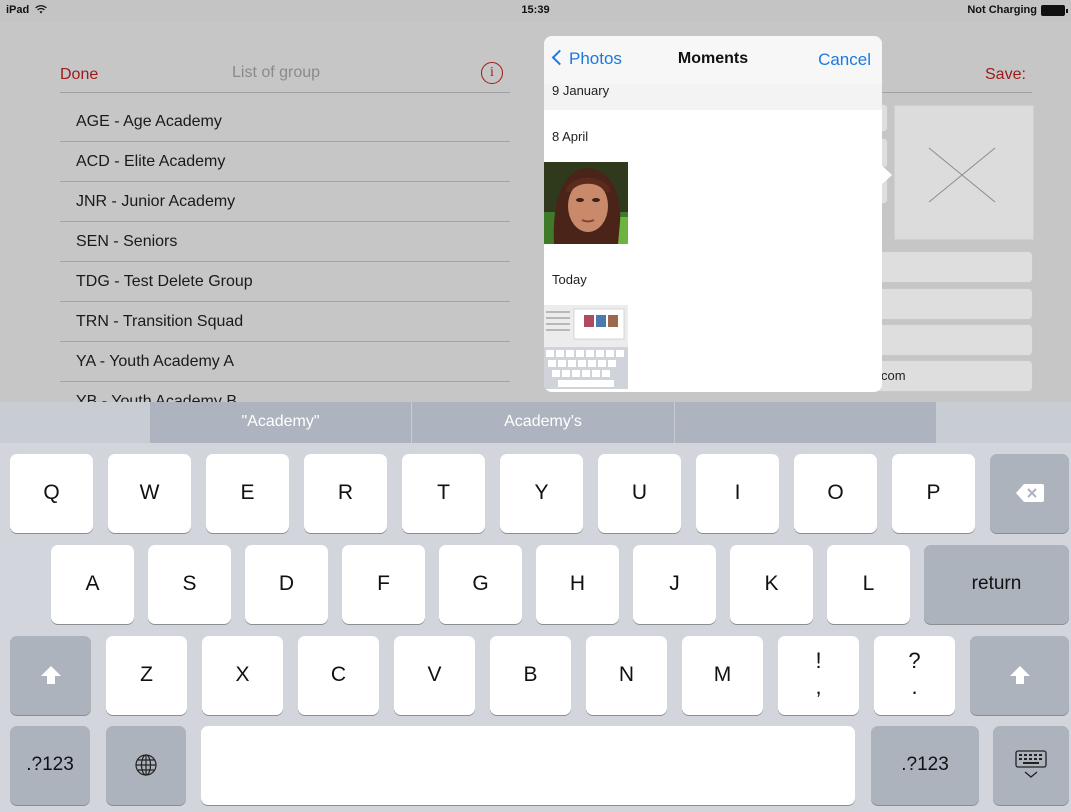 The image size is (1071, 812). I want to click on key-e: E, so click(247, 493).